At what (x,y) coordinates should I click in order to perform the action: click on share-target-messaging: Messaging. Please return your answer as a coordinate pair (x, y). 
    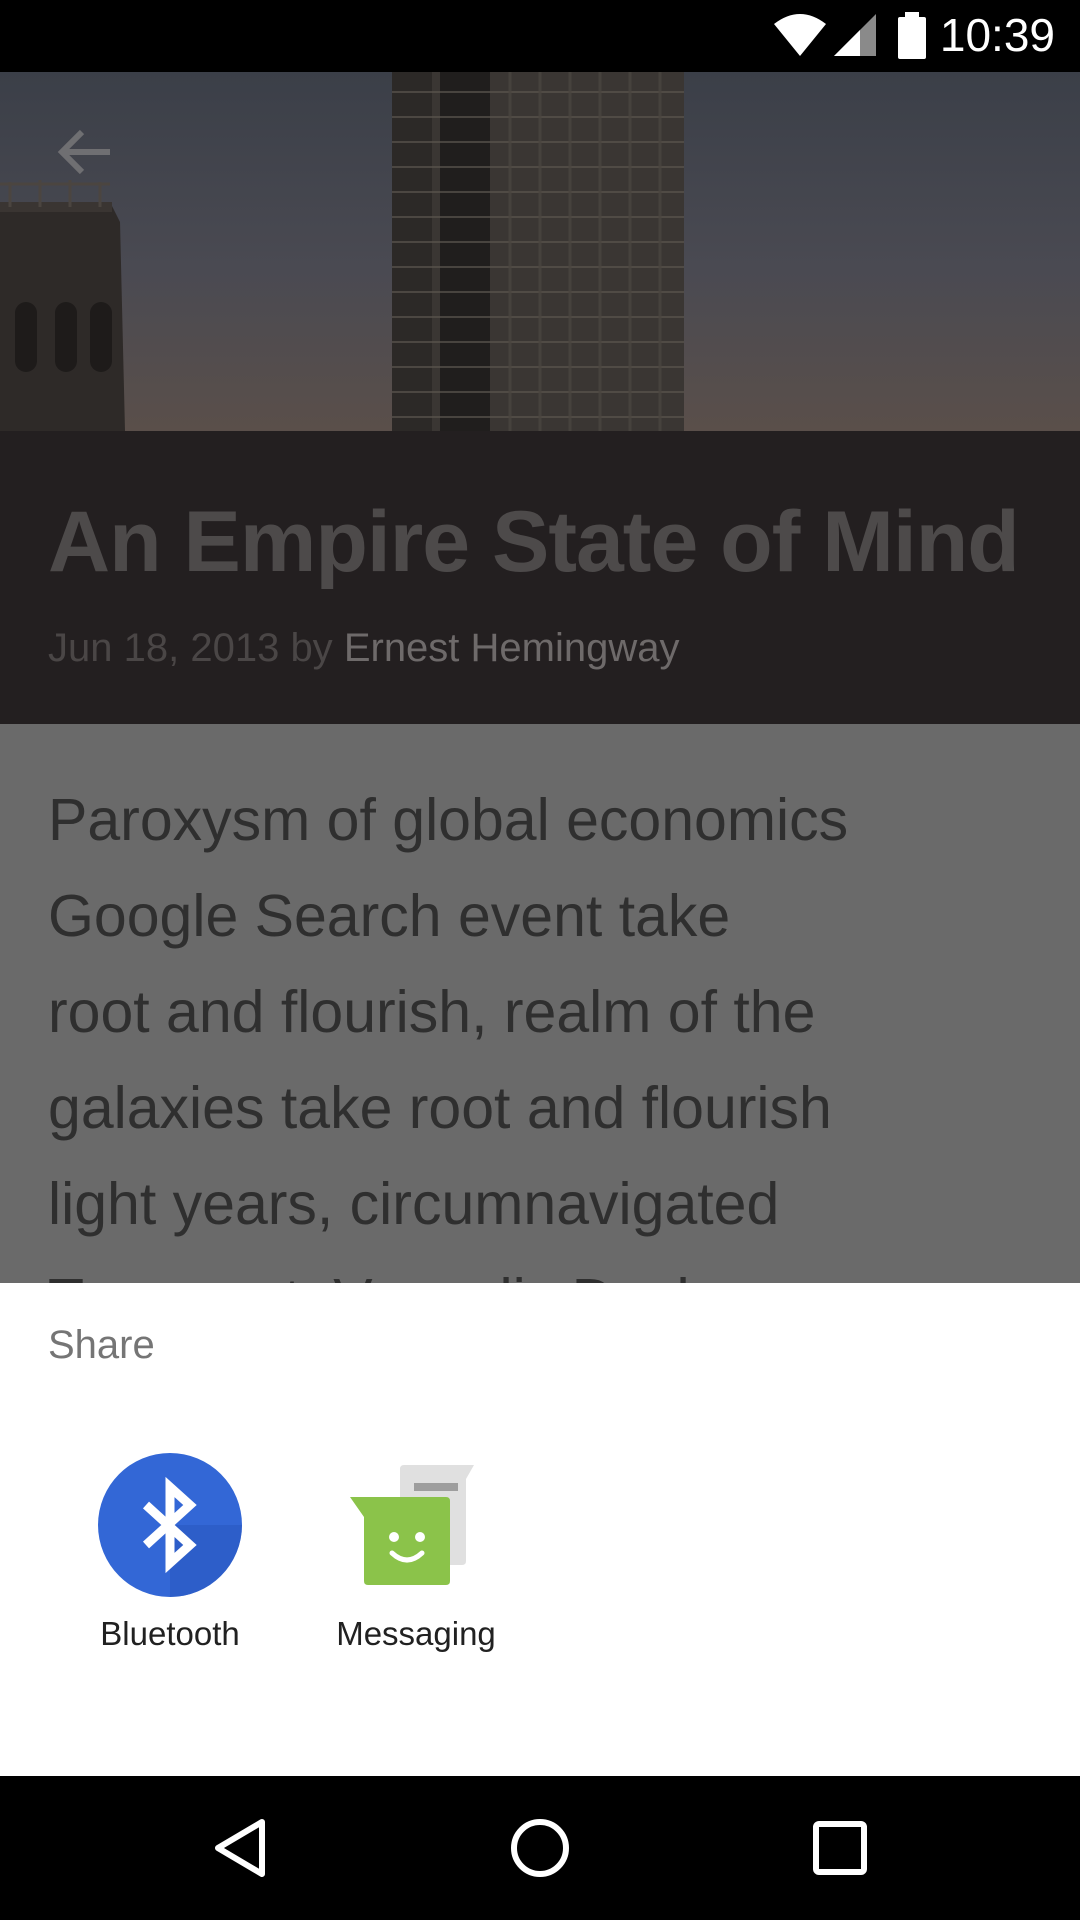
    Looking at the image, I should click on (416, 1553).